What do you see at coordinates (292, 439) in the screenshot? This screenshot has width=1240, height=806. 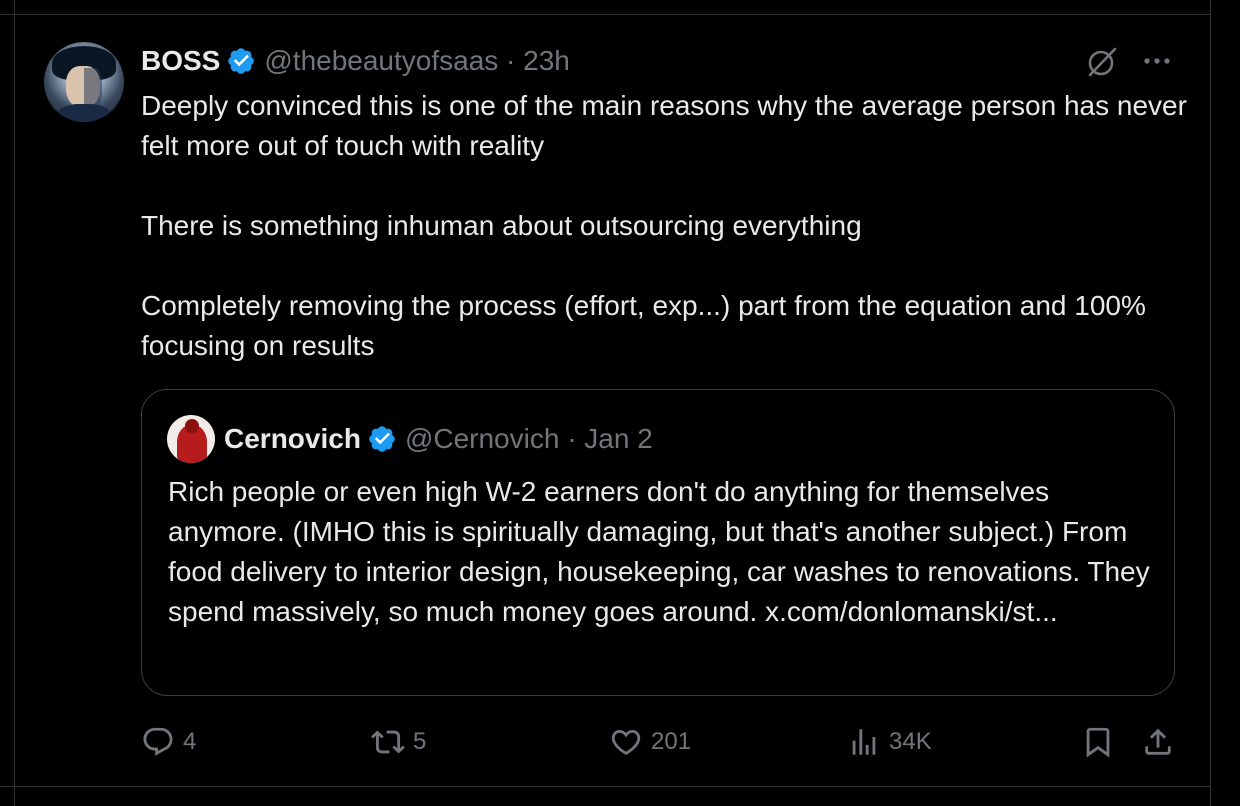 I see `quoted-author-name: Cernovich` at bounding box center [292, 439].